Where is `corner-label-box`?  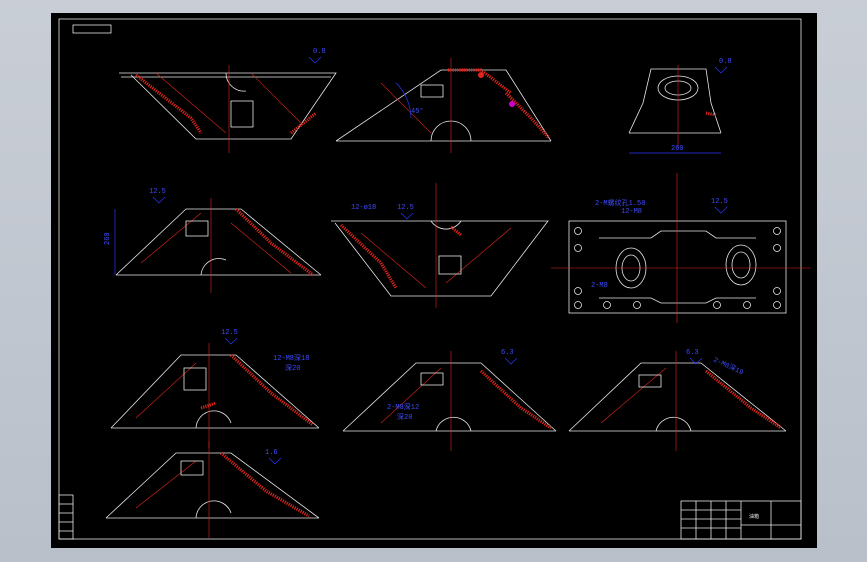
corner-label-box is located at coordinates (92, 29).